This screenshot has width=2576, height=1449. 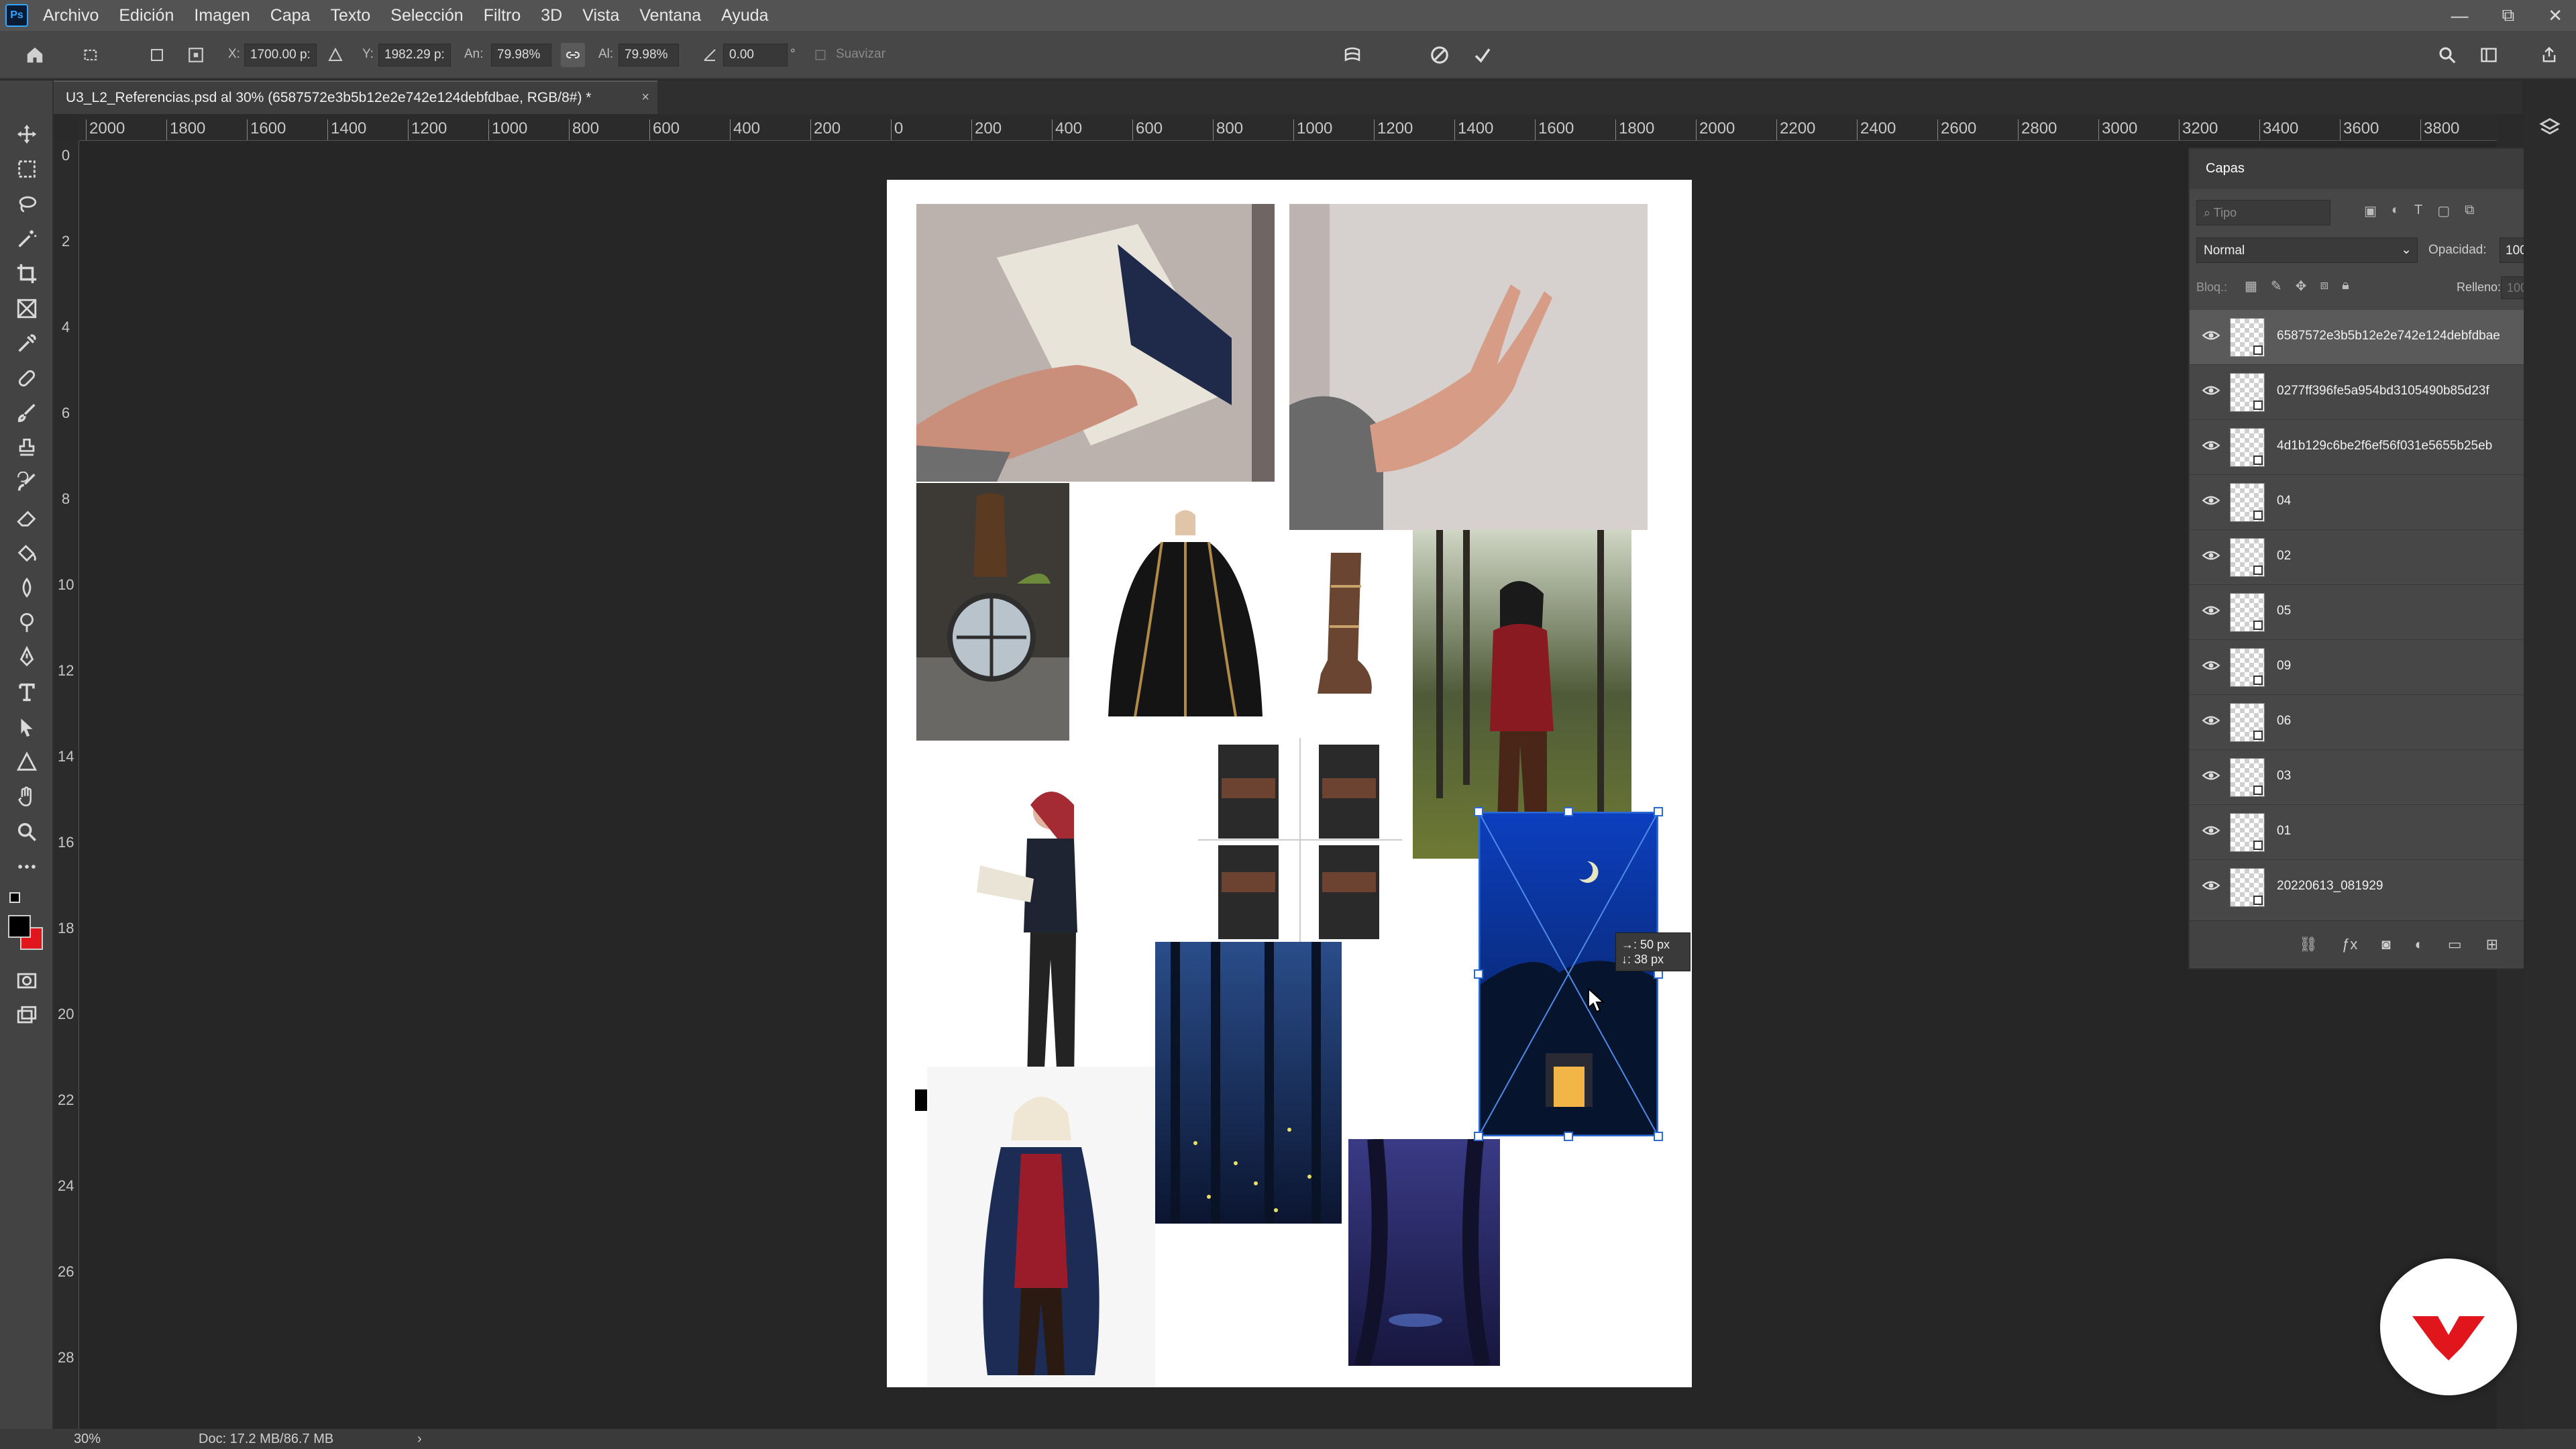 I want to click on transform-handle-bottom-right, so click(x=1658, y=1136).